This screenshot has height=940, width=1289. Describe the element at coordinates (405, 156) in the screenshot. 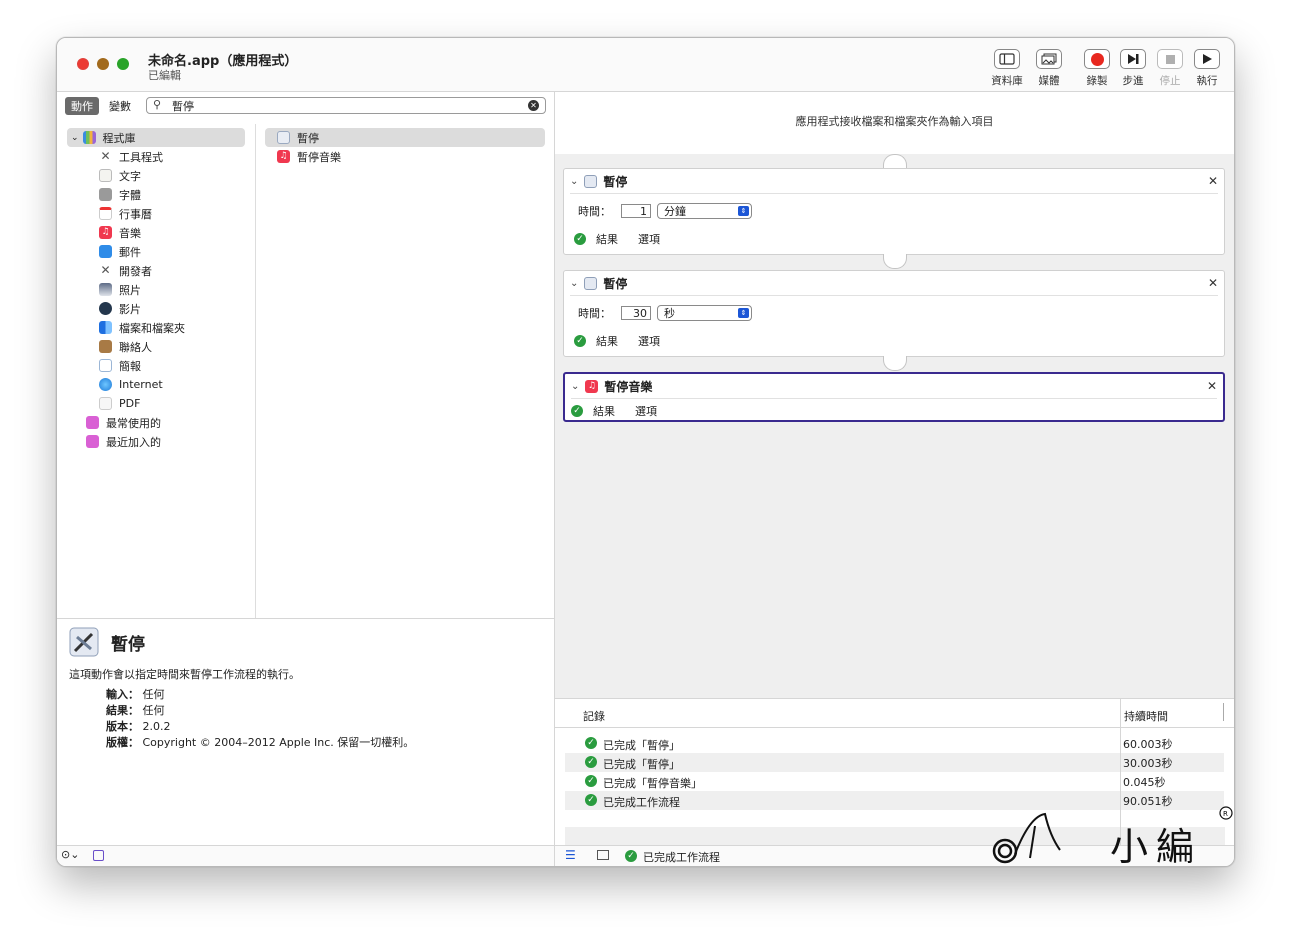

I see `result-item-pause-music: ♫ 暫停音樂` at that location.